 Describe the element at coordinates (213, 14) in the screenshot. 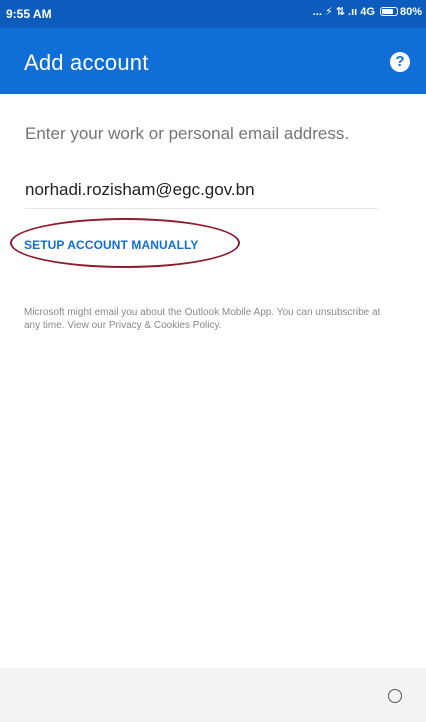

I see `status-bar: 9:55 AM ... ⚡ ⇅ .ıı 4G 80%` at that location.